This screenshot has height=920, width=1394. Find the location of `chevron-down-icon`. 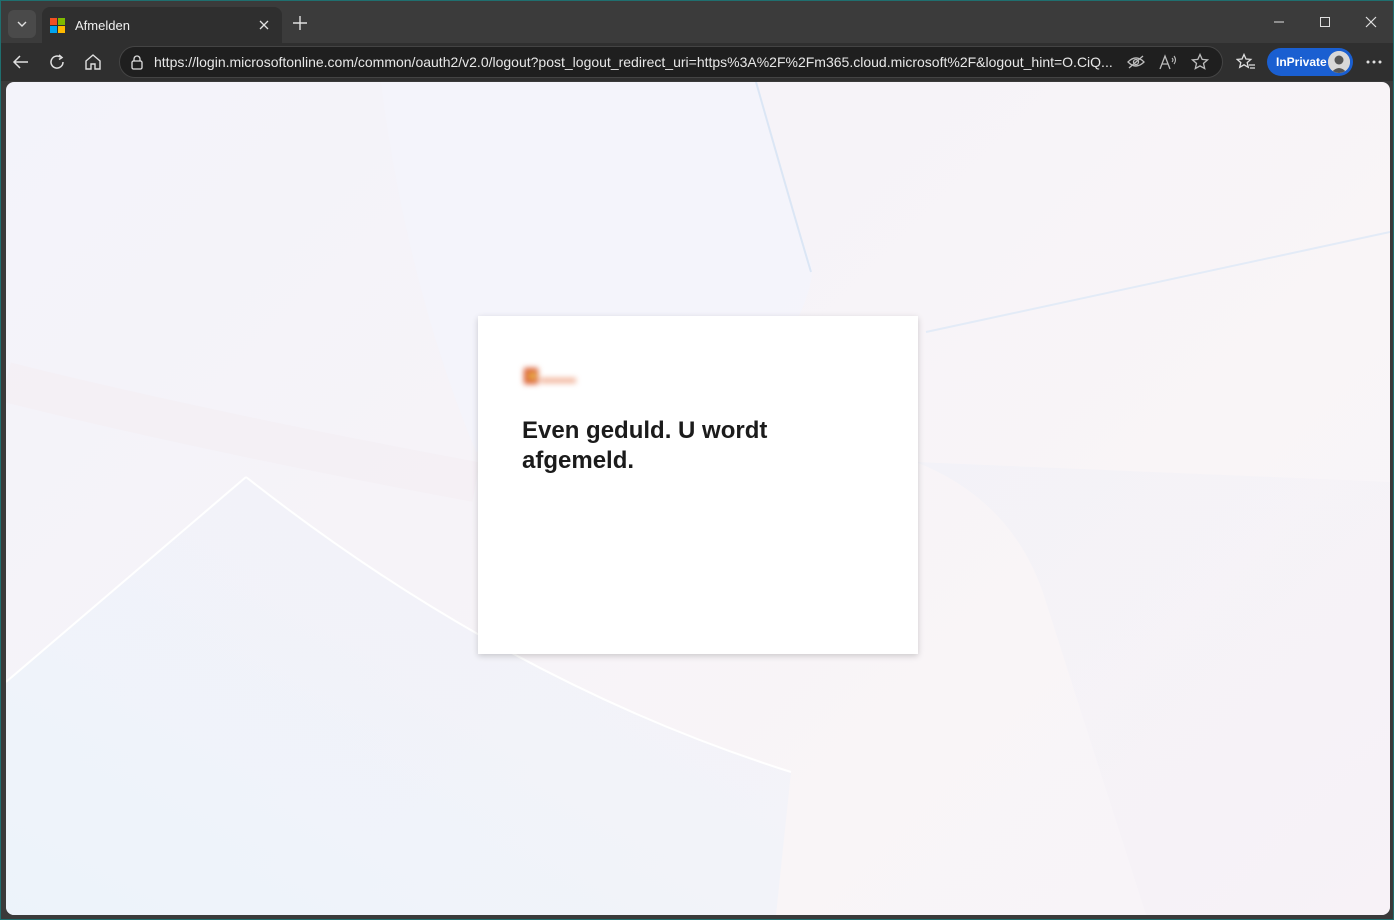

chevron-down-icon is located at coordinates (22, 24).